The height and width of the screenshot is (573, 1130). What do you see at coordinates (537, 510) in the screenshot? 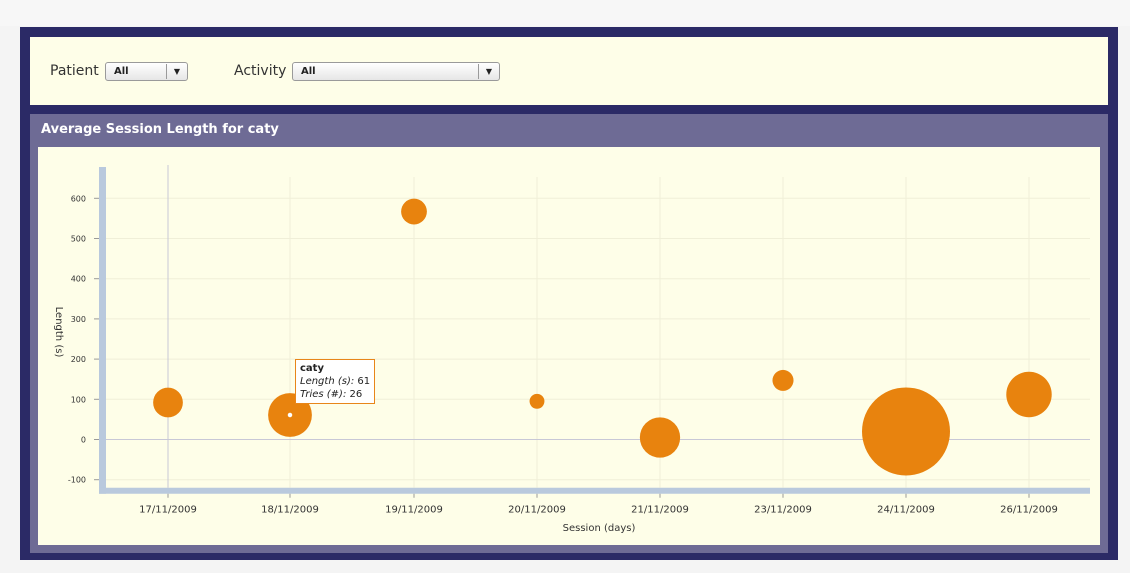
I see `x-tick-label: 20/11/2009` at bounding box center [537, 510].